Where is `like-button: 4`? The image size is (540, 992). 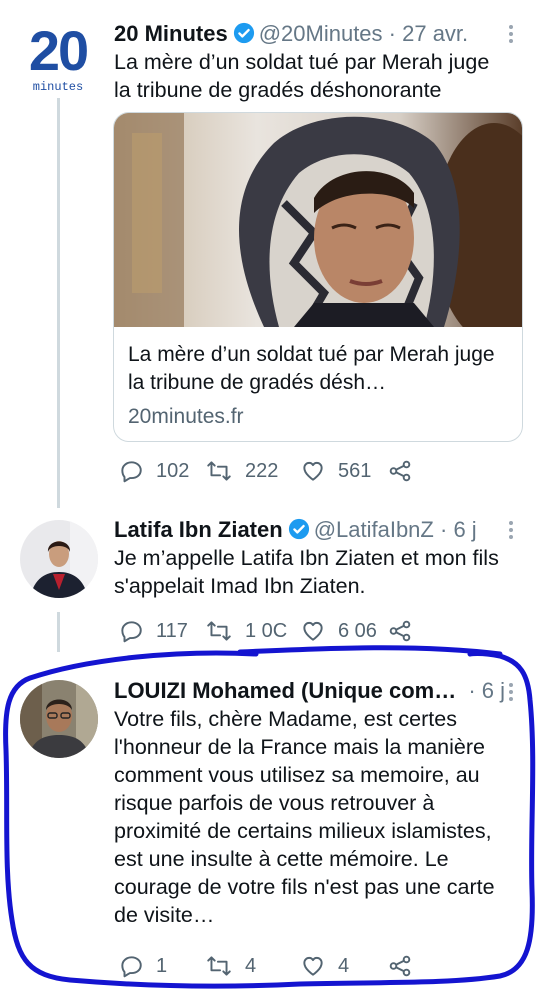
like-button: 4 is located at coordinates (324, 966).